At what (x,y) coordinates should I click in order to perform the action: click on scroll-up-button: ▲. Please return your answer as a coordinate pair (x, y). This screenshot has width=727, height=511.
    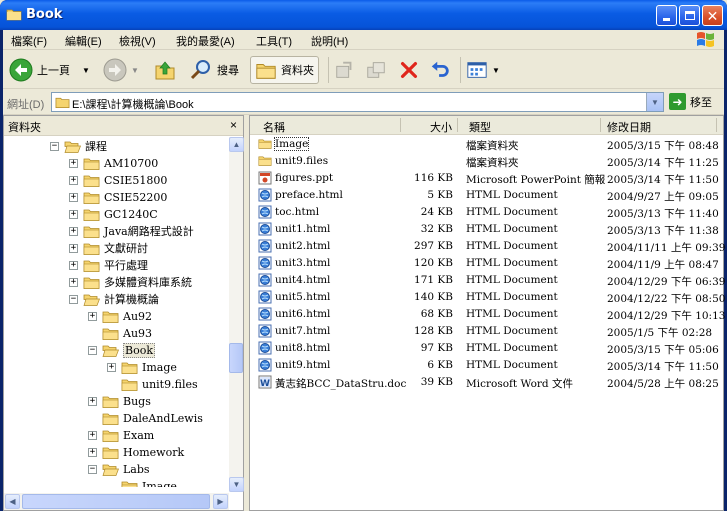
    Looking at the image, I should click on (236, 144).